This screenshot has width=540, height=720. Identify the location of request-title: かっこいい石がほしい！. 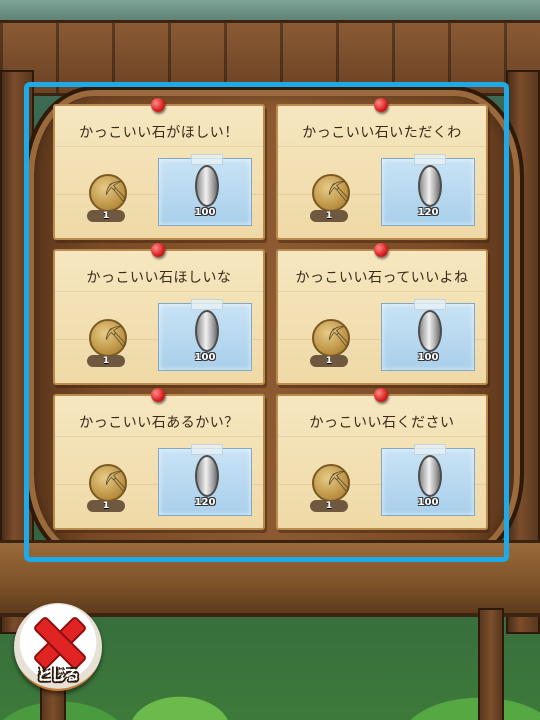
(159, 133).